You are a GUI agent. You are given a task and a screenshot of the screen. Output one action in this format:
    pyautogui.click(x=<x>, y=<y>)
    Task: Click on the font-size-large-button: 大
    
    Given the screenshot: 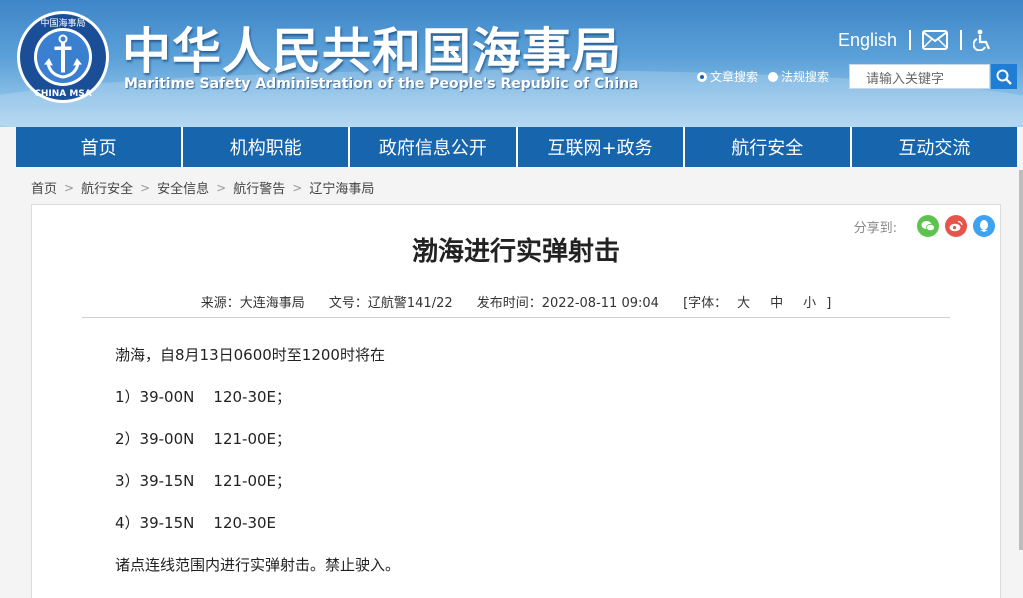 What is the action you would take?
    pyautogui.click(x=743, y=303)
    